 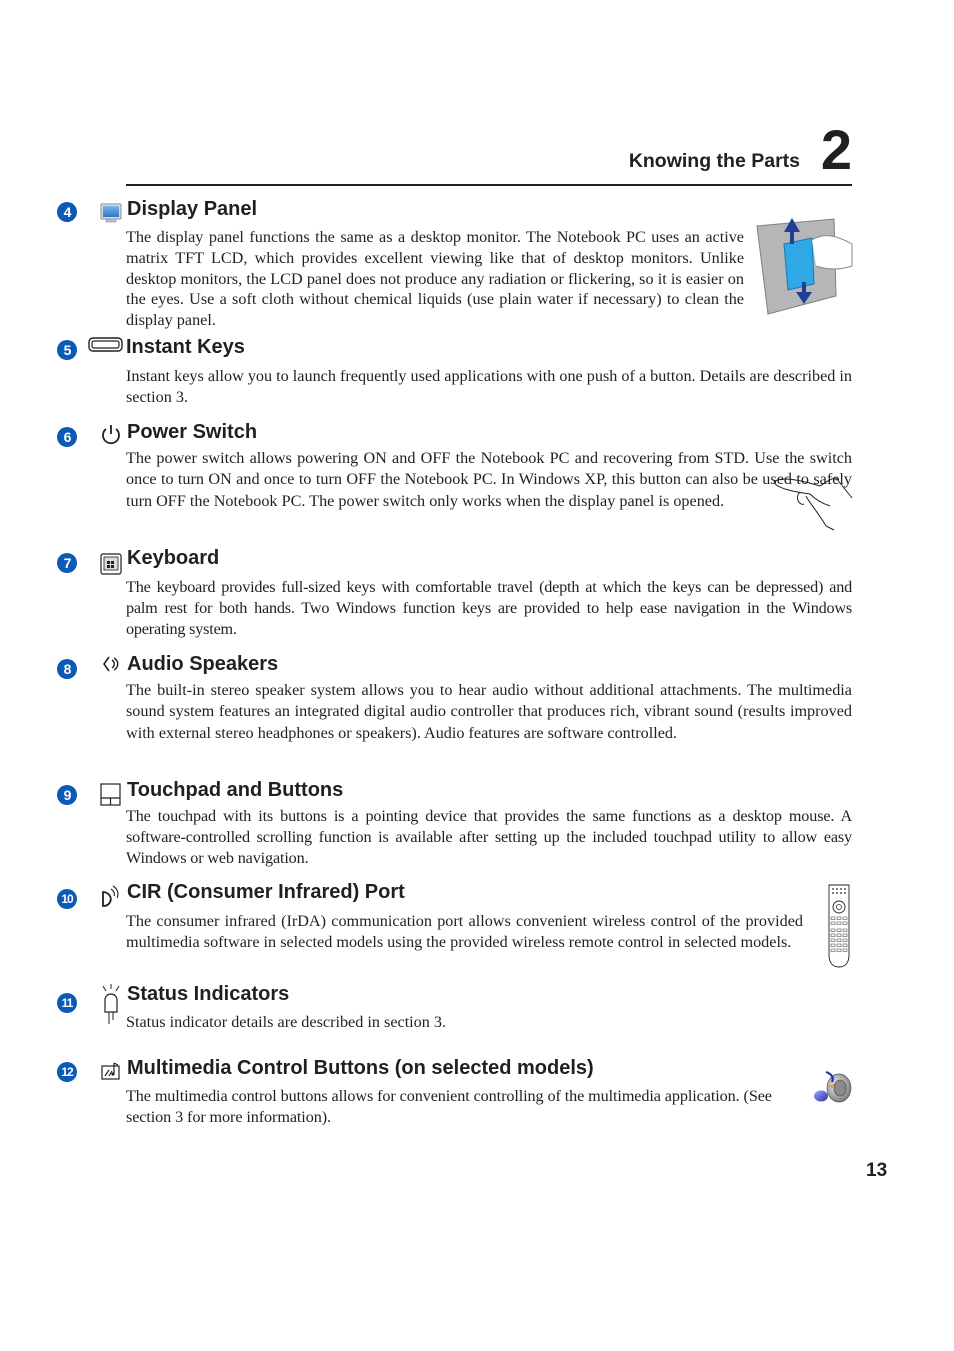 I want to click on multimedia-buttons-icon, so click(x=111, y=1071).